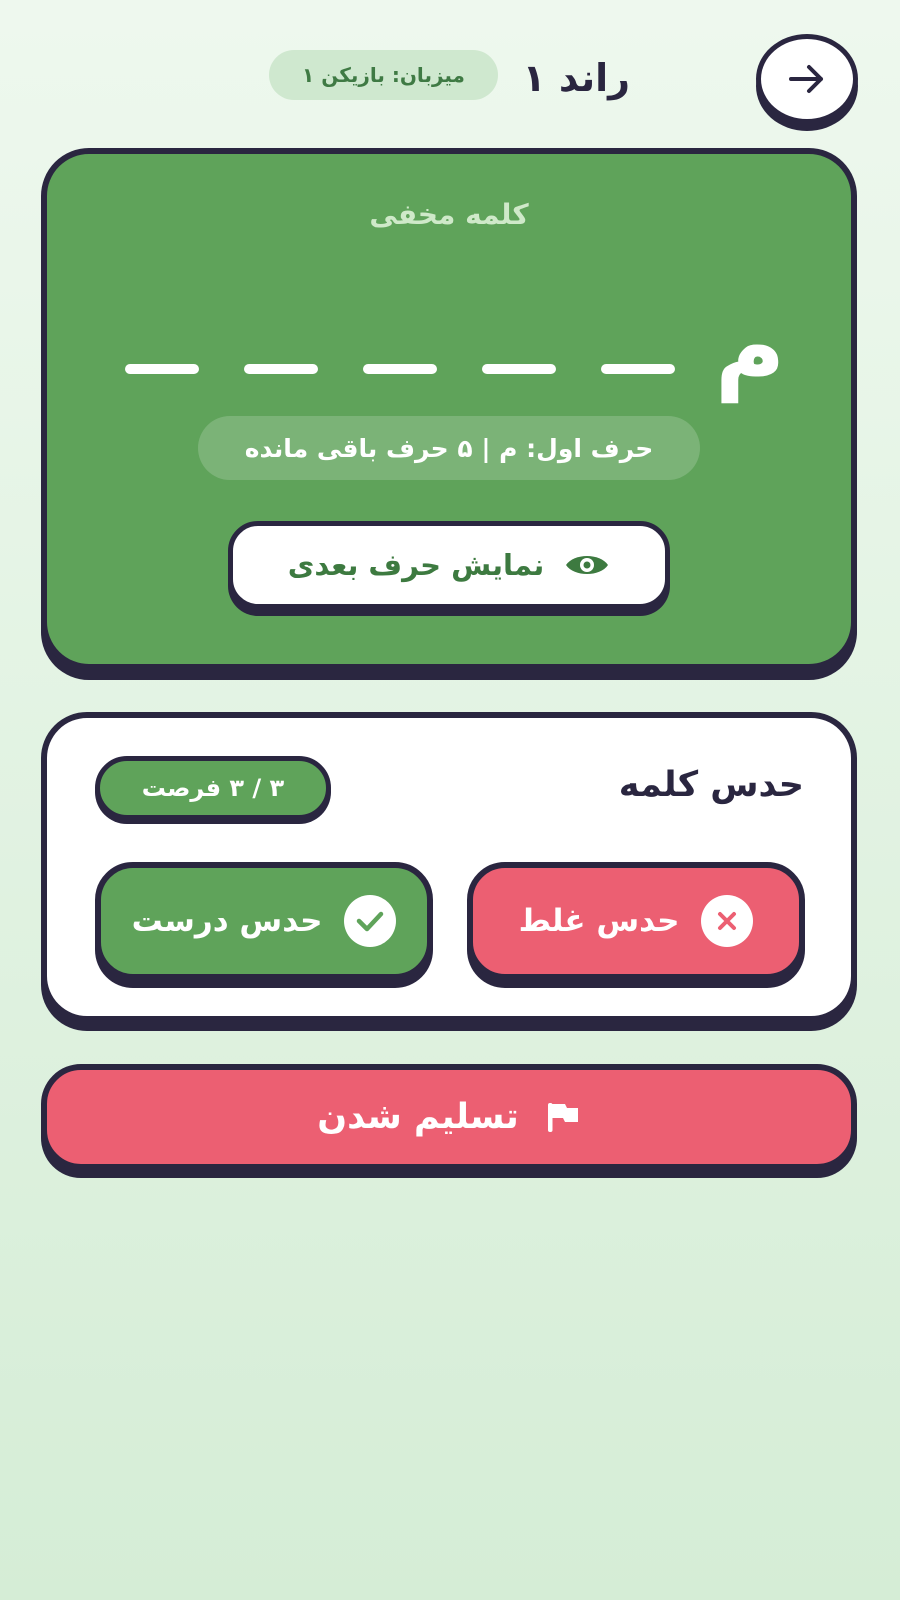 The height and width of the screenshot is (1600, 900). Describe the element at coordinates (383, 75) in the screenshot. I see `host-badge: میزبان: بازیکن ۱` at that location.